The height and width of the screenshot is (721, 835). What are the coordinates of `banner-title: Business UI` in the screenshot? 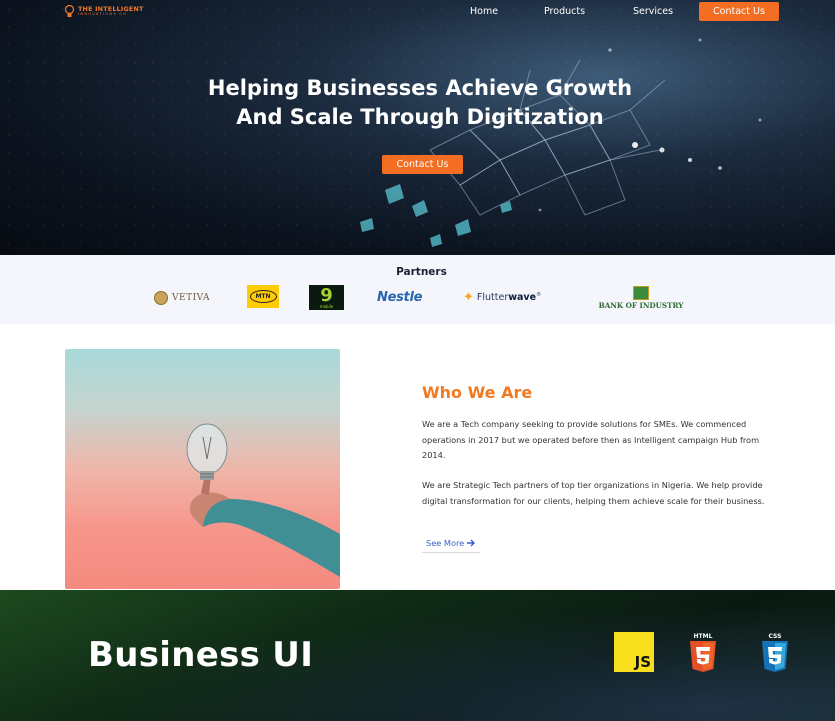 It's located at (201, 655).